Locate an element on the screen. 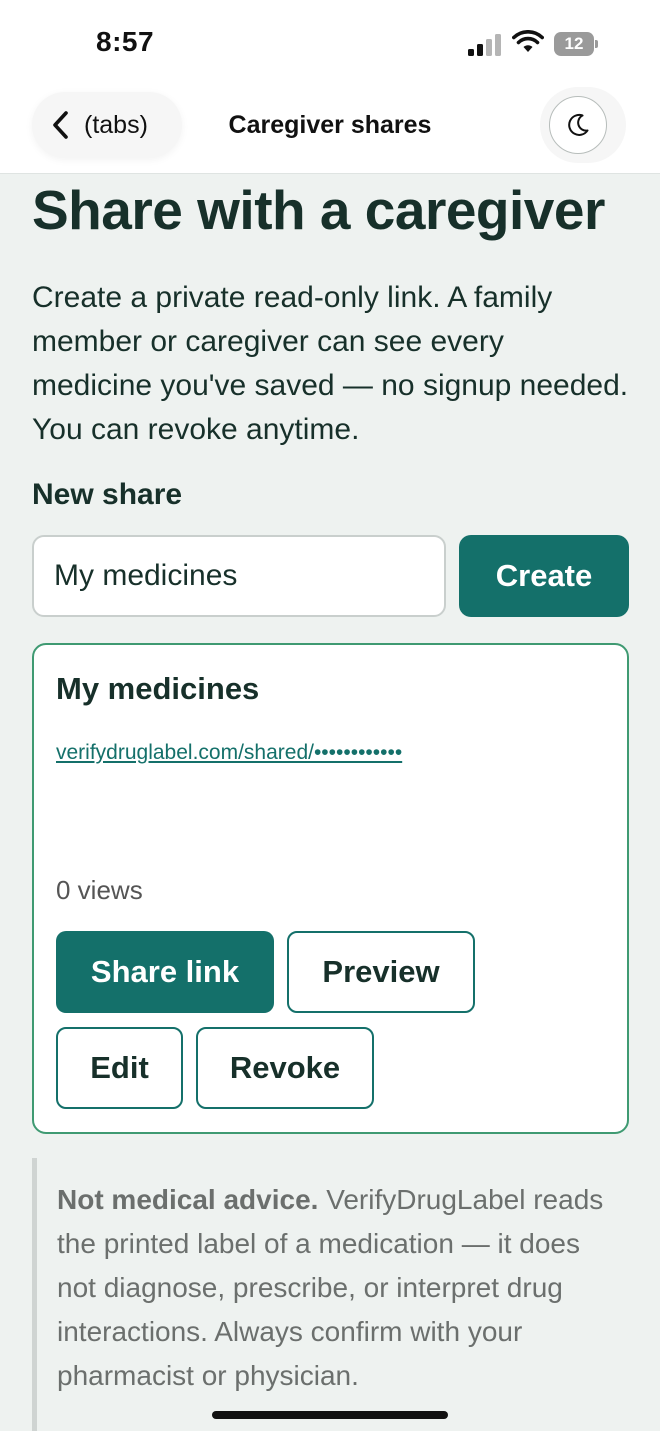  disclaimer-bold: Not medical advice. is located at coordinates (188, 1199).